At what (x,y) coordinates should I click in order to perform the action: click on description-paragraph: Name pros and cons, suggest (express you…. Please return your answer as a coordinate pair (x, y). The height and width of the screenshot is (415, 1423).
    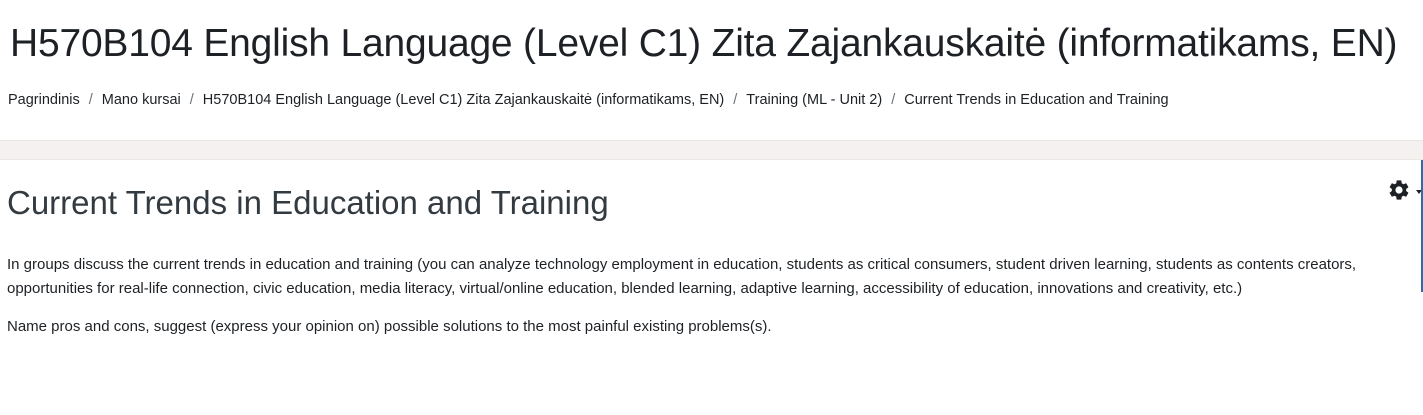
    Looking at the image, I should click on (389, 326).